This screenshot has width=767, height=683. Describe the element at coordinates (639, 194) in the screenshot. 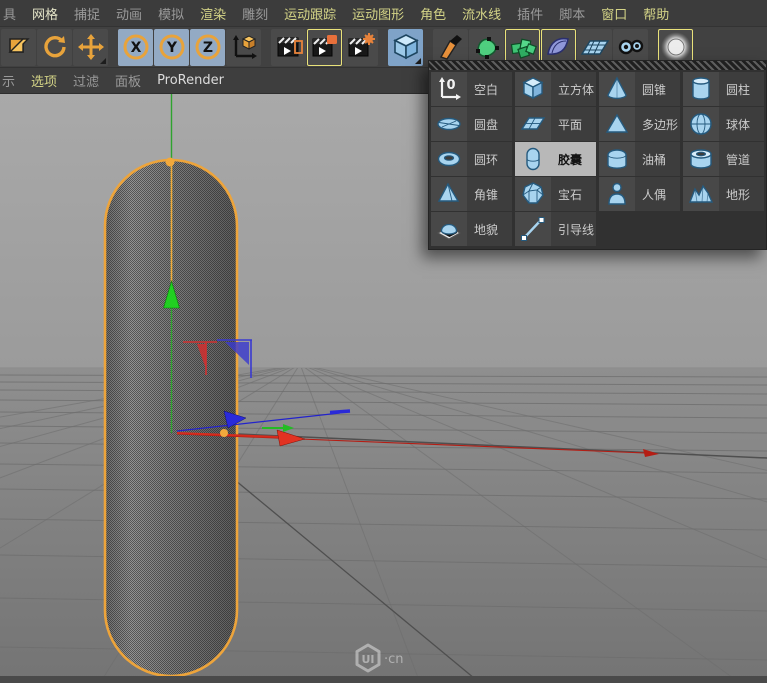

I see `primitive-item-15: 人偶` at that location.